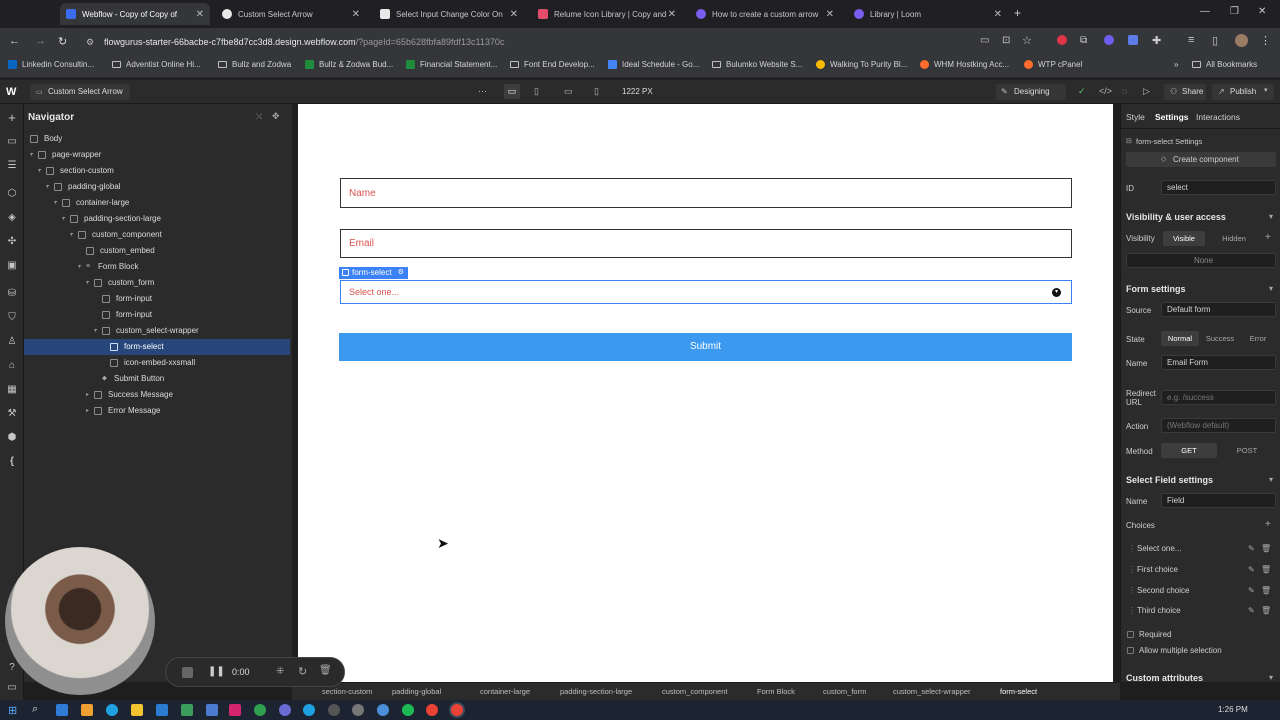  What do you see at coordinates (1176, 64) in the screenshot?
I see `more-bookmarks-icon: »` at bounding box center [1176, 64].